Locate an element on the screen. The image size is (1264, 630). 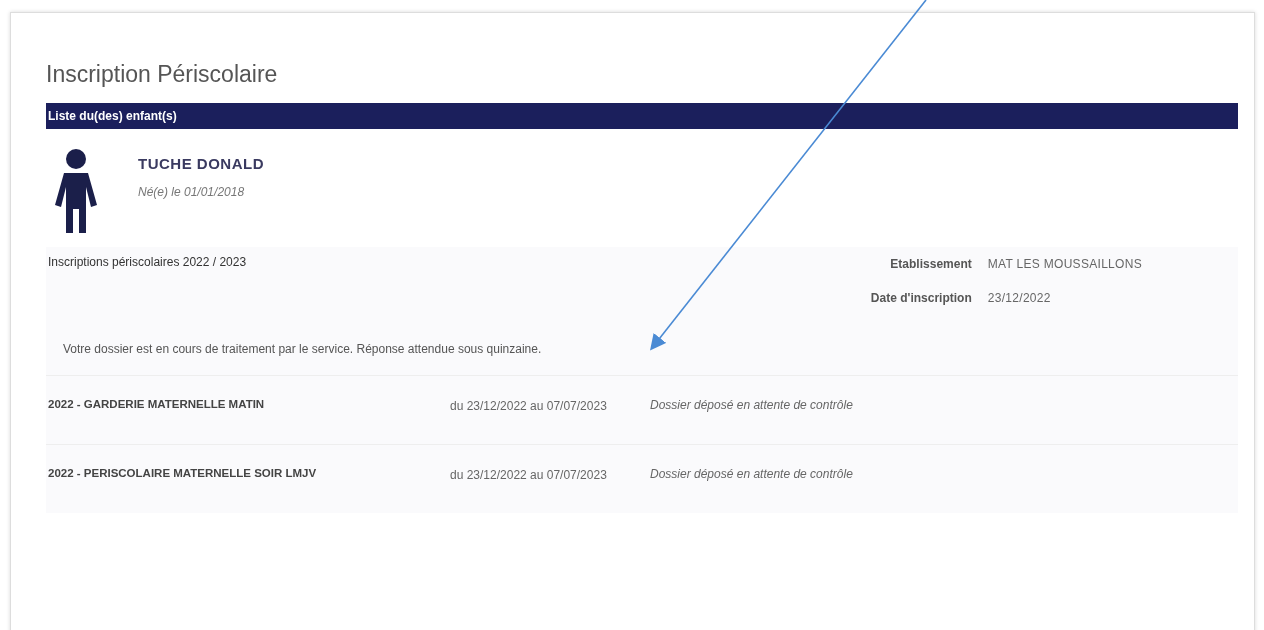
detail-label: Etablissement is located at coordinates (930, 264).